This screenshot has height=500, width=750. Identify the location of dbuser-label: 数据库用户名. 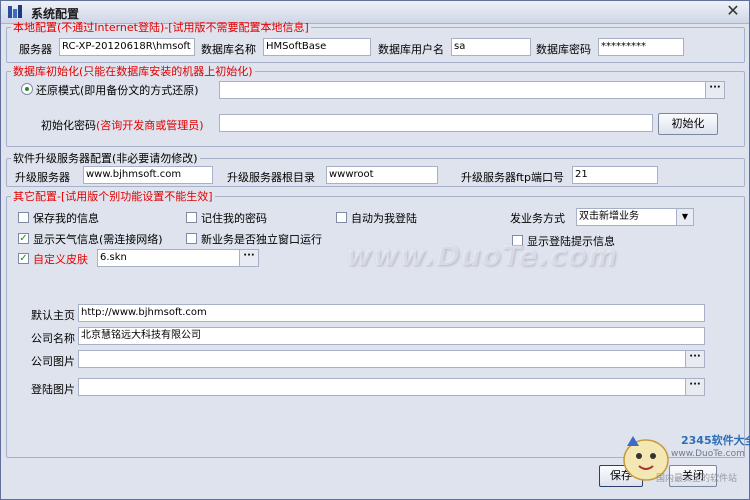
(411, 49).